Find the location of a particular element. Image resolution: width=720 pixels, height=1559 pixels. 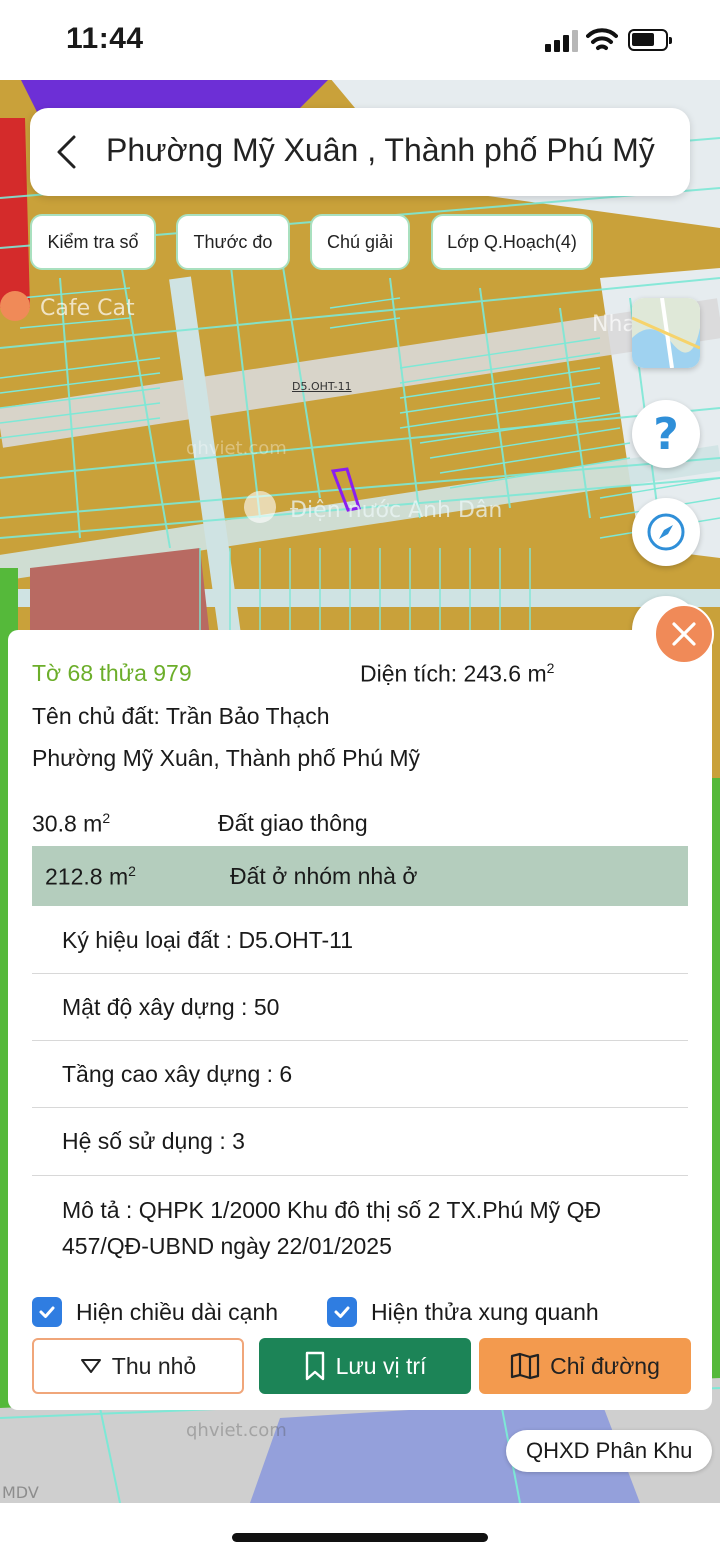

map-label-mdv: MDV is located at coordinates (20, 1492).